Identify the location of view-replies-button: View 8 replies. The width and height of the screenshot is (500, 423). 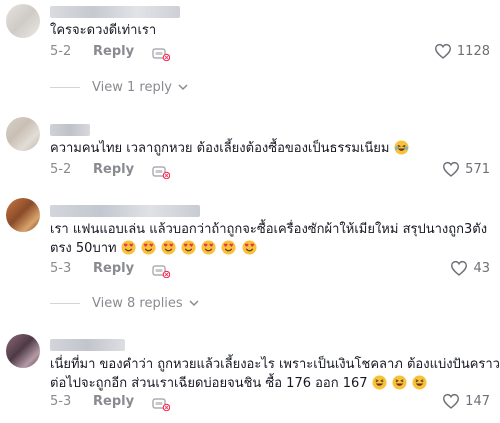
(124, 303).